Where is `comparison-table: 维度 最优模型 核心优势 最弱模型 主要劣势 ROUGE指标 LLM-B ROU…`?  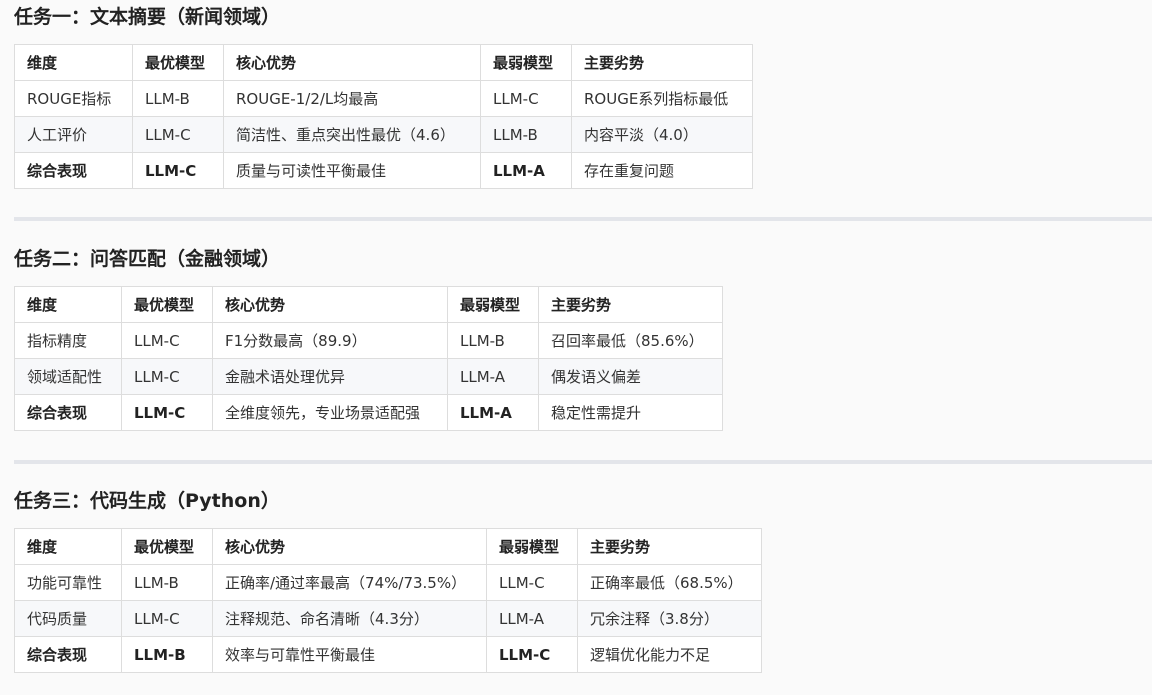
comparison-table: 维度 最优模型 核心优势 最弱模型 主要劣势 ROUGE指标 LLM-B ROU… is located at coordinates (383, 116).